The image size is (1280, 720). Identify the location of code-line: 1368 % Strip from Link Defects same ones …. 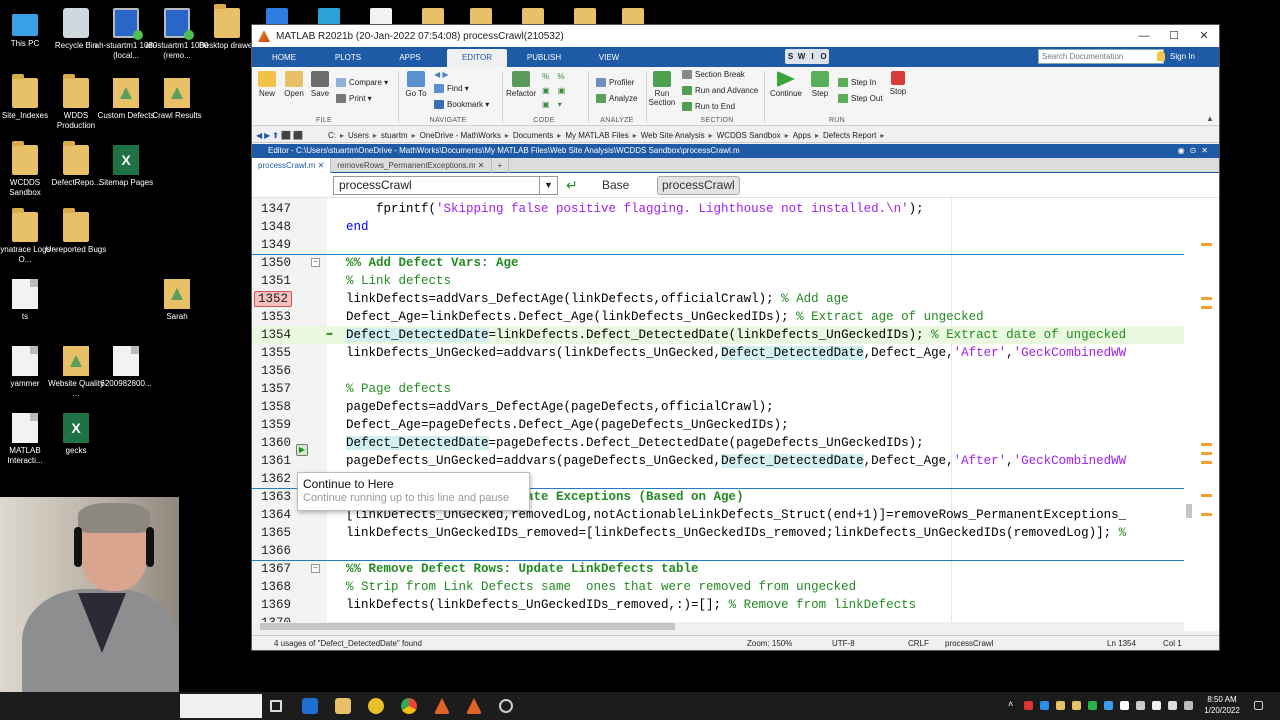
(718, 587).